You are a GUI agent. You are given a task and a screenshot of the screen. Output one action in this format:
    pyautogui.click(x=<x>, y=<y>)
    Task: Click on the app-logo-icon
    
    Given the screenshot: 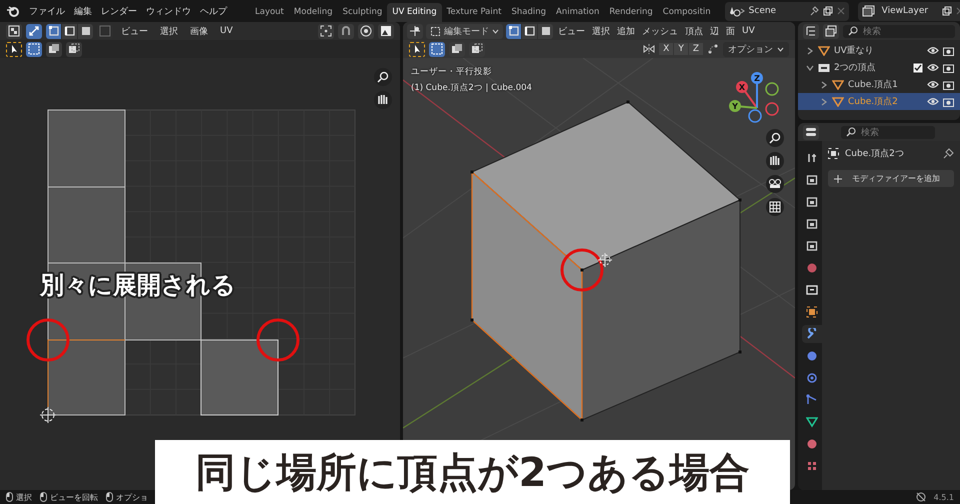 What is the action you would take?
    pyautogui.click(x=13, y=11)
    